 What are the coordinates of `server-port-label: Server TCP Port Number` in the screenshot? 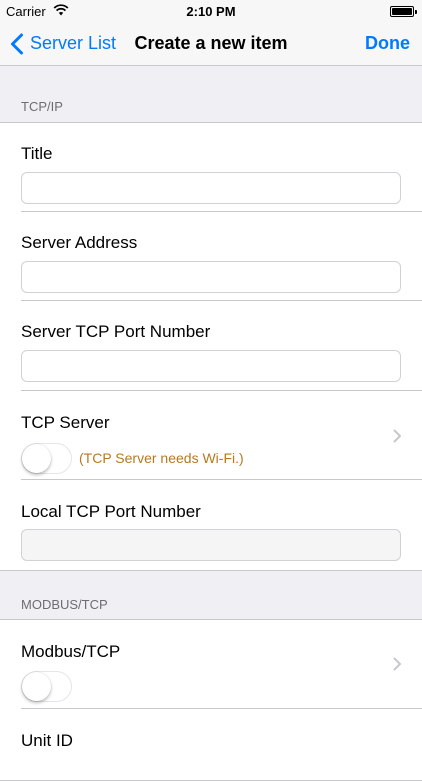 It's located at (116, 331).